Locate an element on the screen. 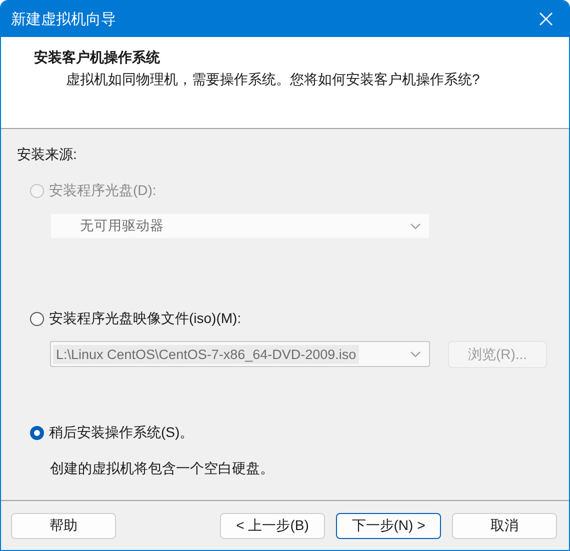 The image size is (570, 551). description-text: 创建的虚拟机将包含一个空白硬盘。 is located at coordinates (162, 469).